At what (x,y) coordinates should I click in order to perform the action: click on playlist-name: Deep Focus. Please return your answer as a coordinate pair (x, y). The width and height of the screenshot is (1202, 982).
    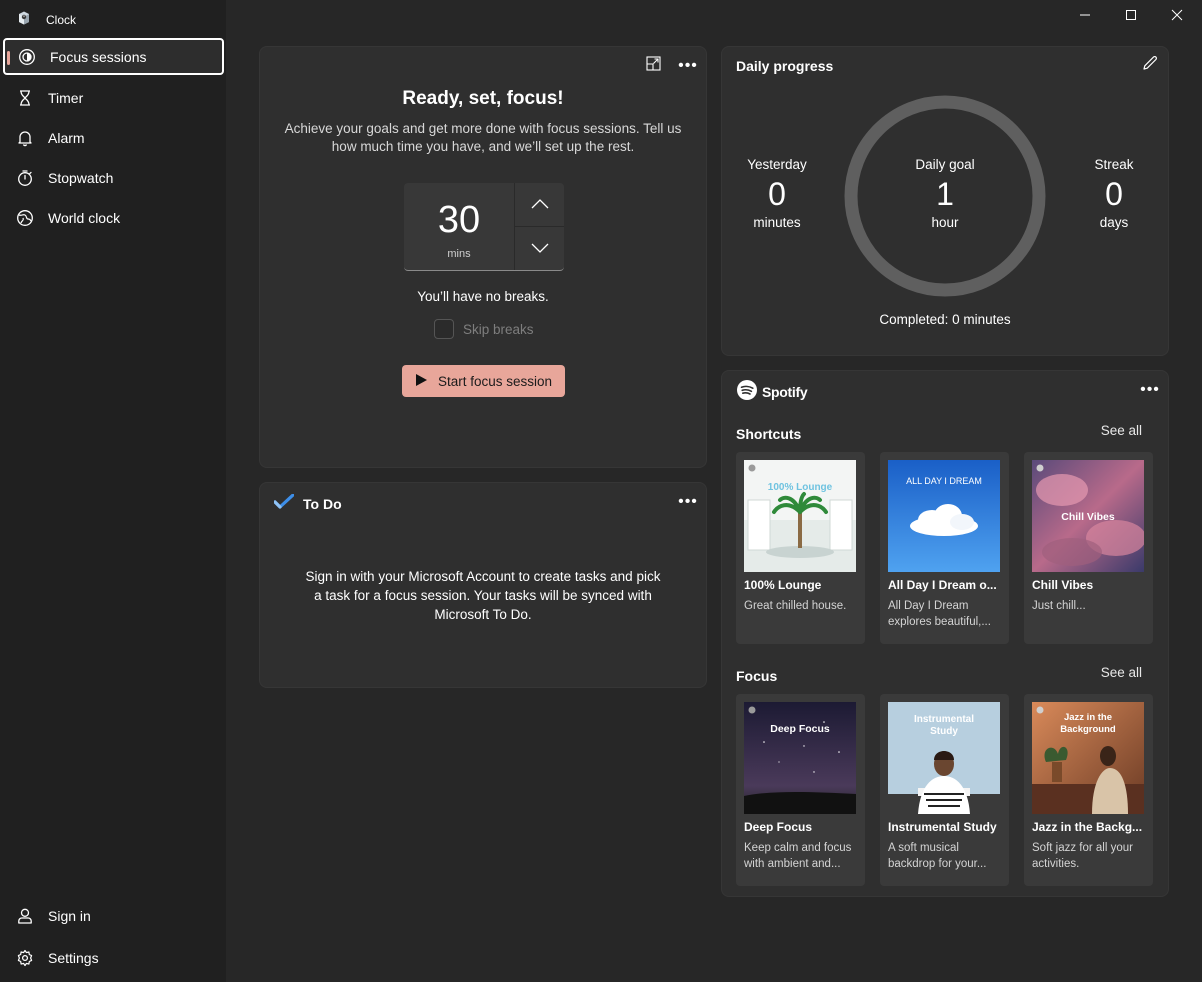
    Looking at the image, I should click on (778, 827).